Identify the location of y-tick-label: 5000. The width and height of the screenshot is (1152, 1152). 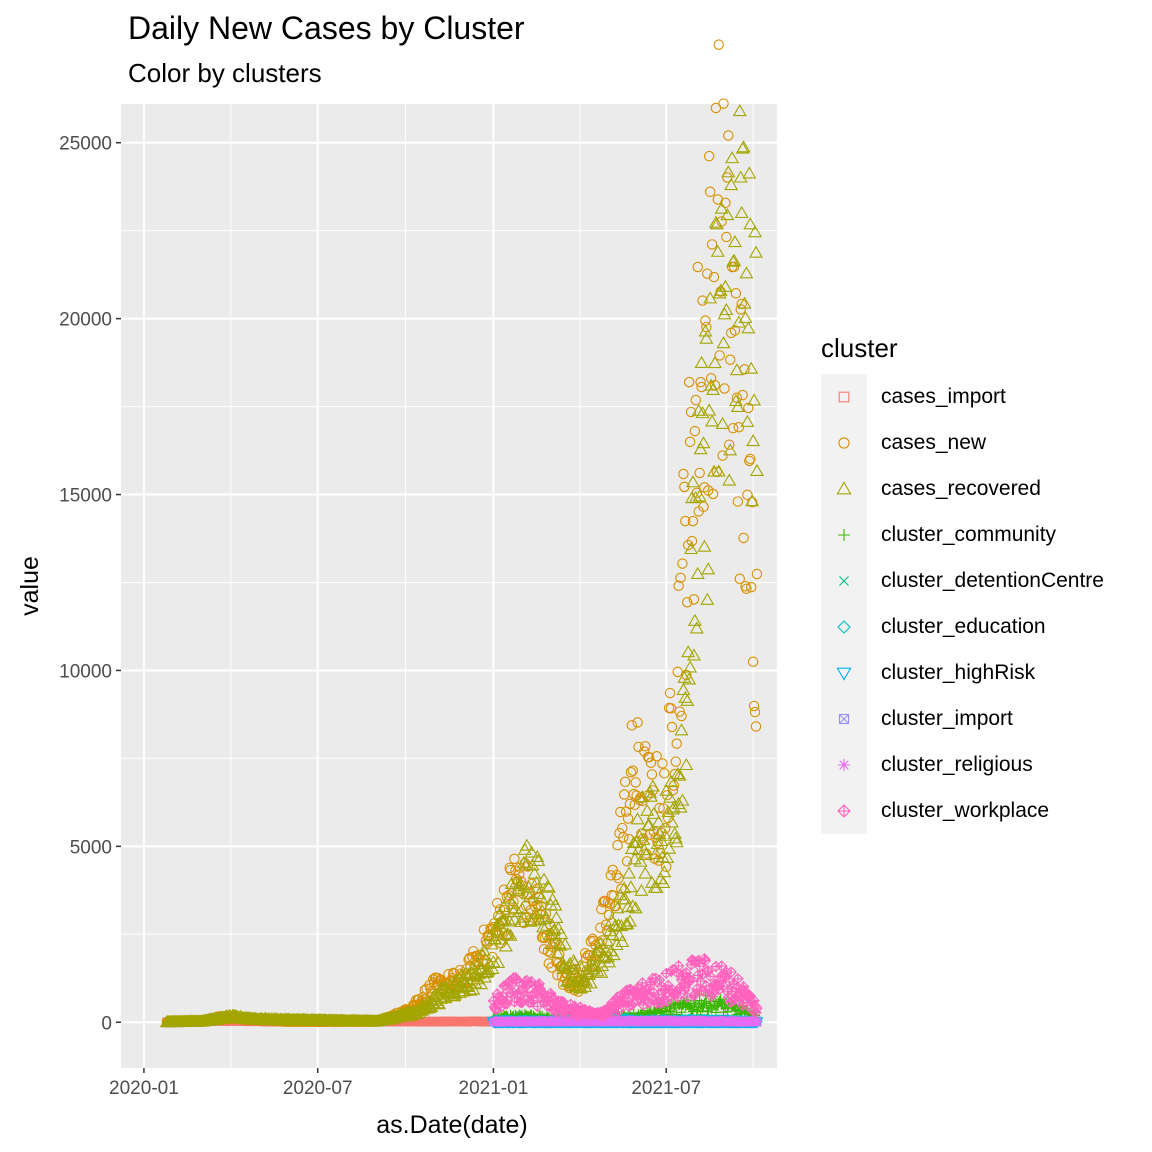
(91, 847).